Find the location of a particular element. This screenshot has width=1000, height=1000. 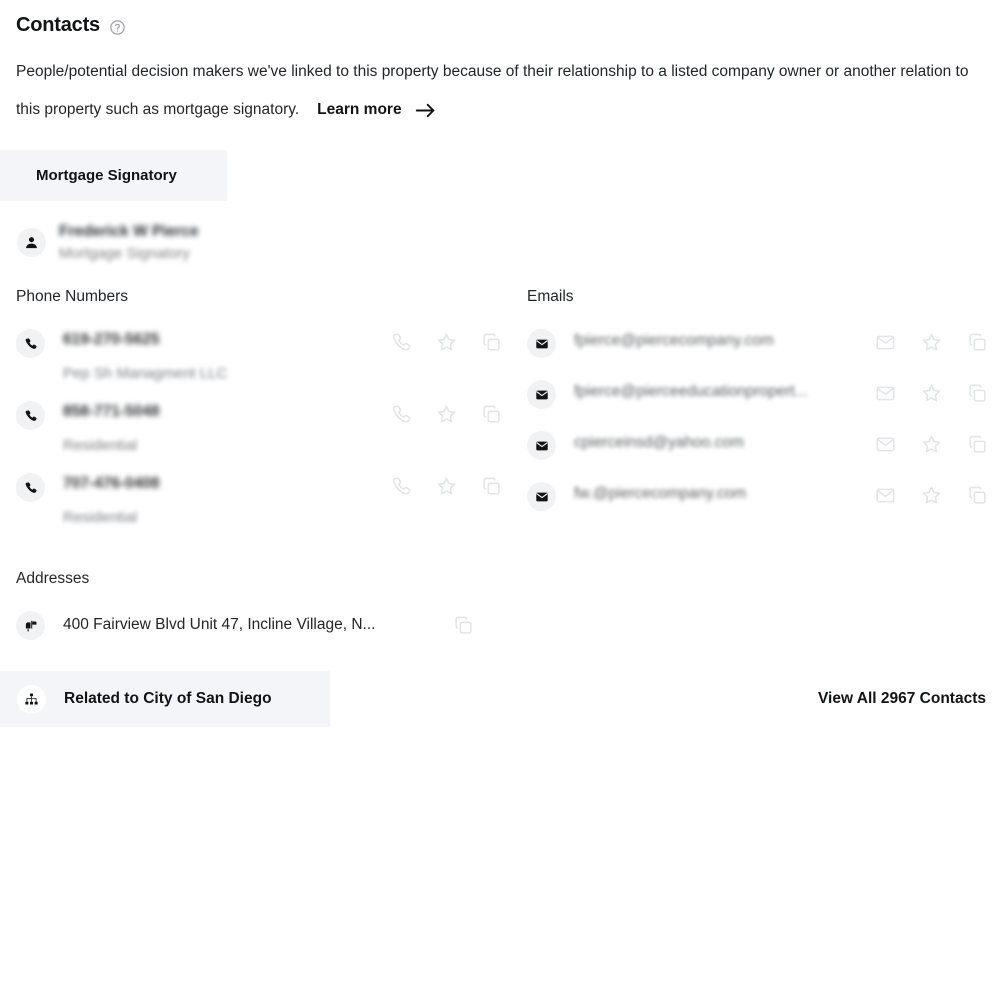

phone-number: 858-771-5048 is located at coordinates (111, 411).